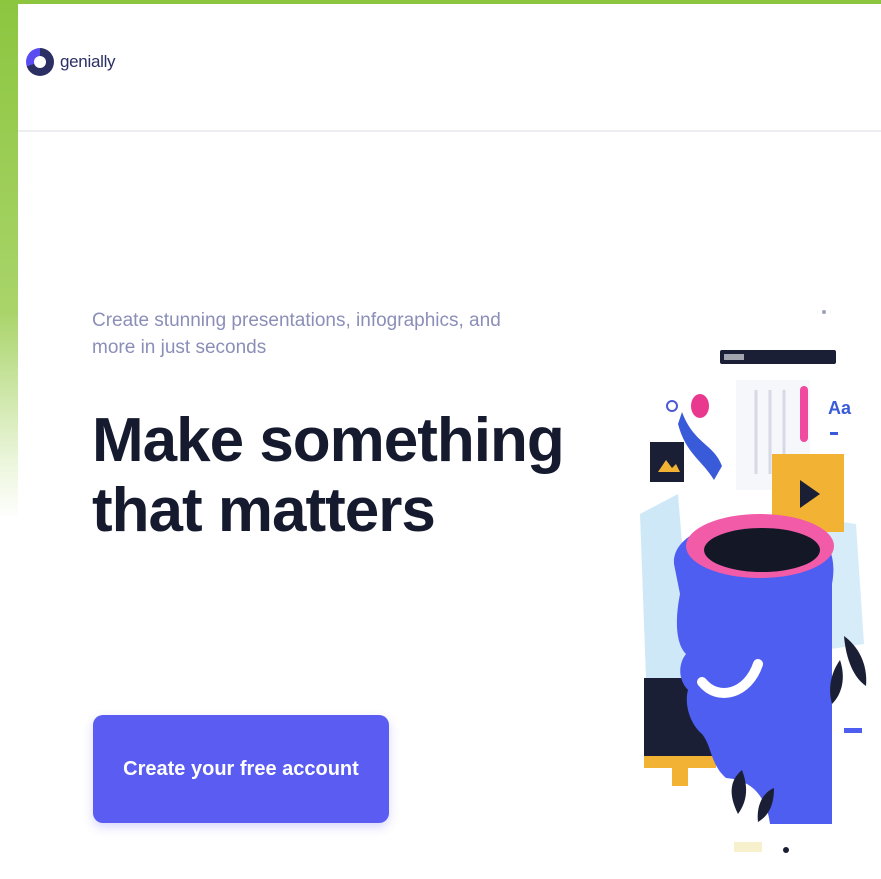 Image resolution: width=881 pixels, height=879 pixels. Describe the element at coordinates (241, 769) in the screenshot. I see `create-account-button: Create your free account` at that location.